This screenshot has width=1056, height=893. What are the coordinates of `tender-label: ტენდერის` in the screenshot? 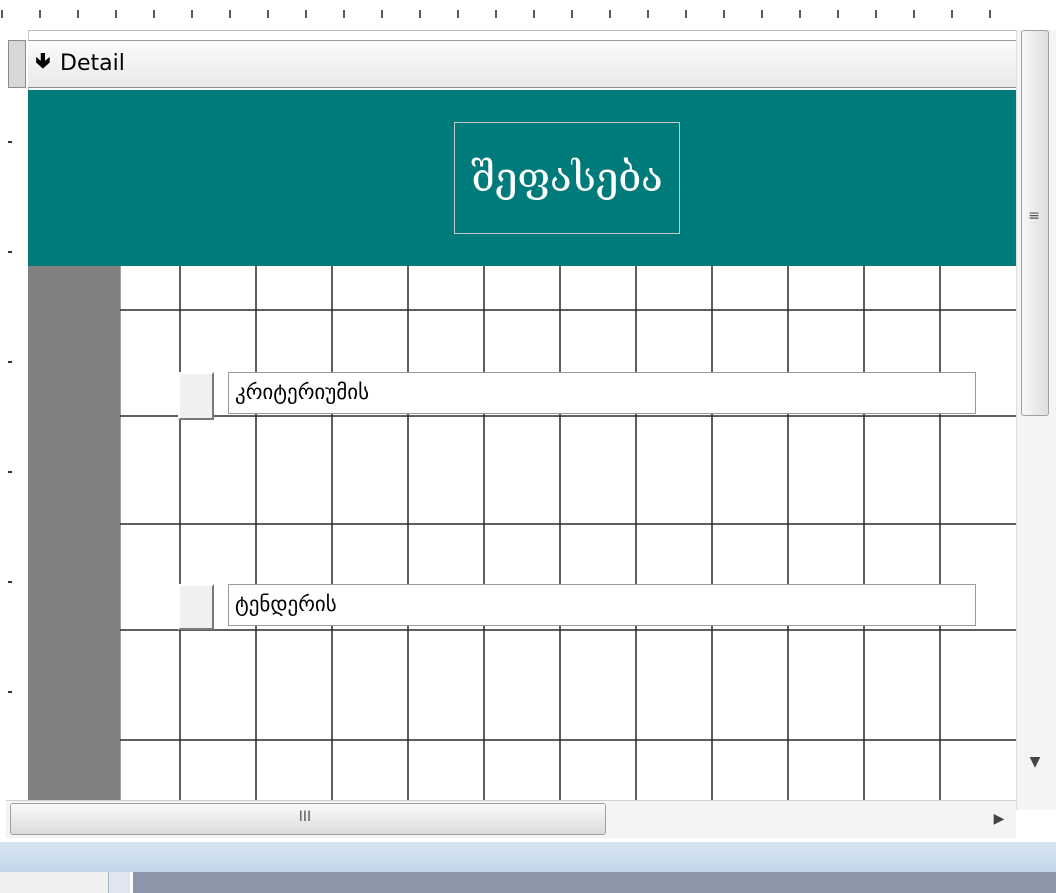 It's located at (602, 605).